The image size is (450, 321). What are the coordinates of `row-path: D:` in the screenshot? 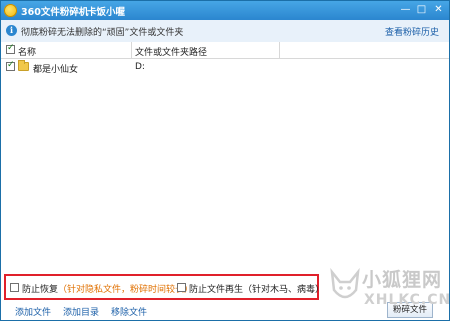 It's located at (140, 67).